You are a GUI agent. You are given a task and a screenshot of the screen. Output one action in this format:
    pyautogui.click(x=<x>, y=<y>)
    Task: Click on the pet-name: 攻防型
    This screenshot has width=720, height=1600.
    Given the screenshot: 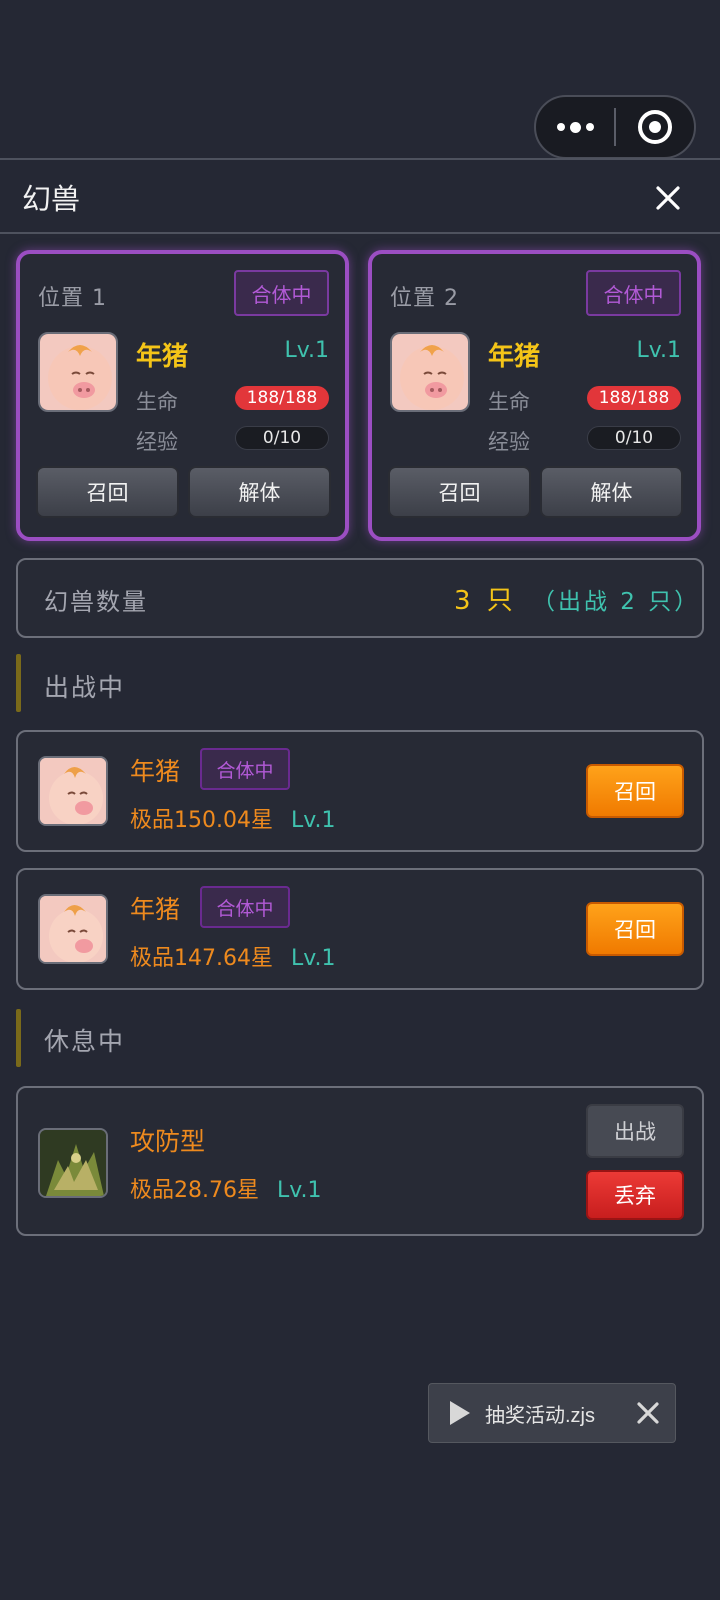 What is the action you would take?
    pyautogui.click(x=168, y=1141)
    